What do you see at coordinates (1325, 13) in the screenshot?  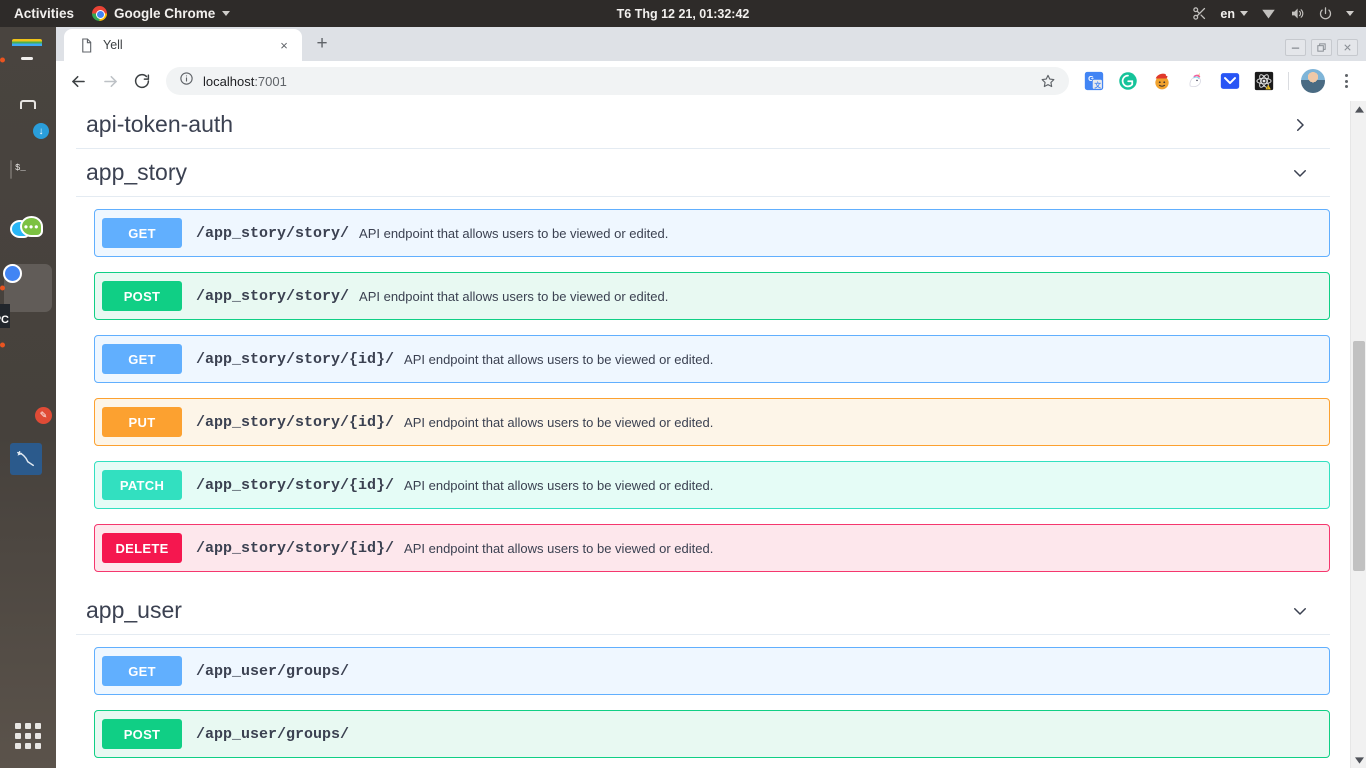 I see `power-icon` at bounding box center [1325, 13].